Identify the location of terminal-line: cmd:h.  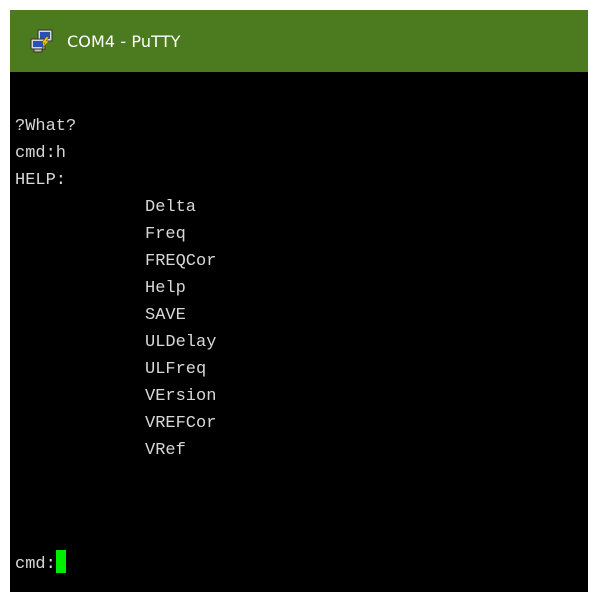
(41, 153).